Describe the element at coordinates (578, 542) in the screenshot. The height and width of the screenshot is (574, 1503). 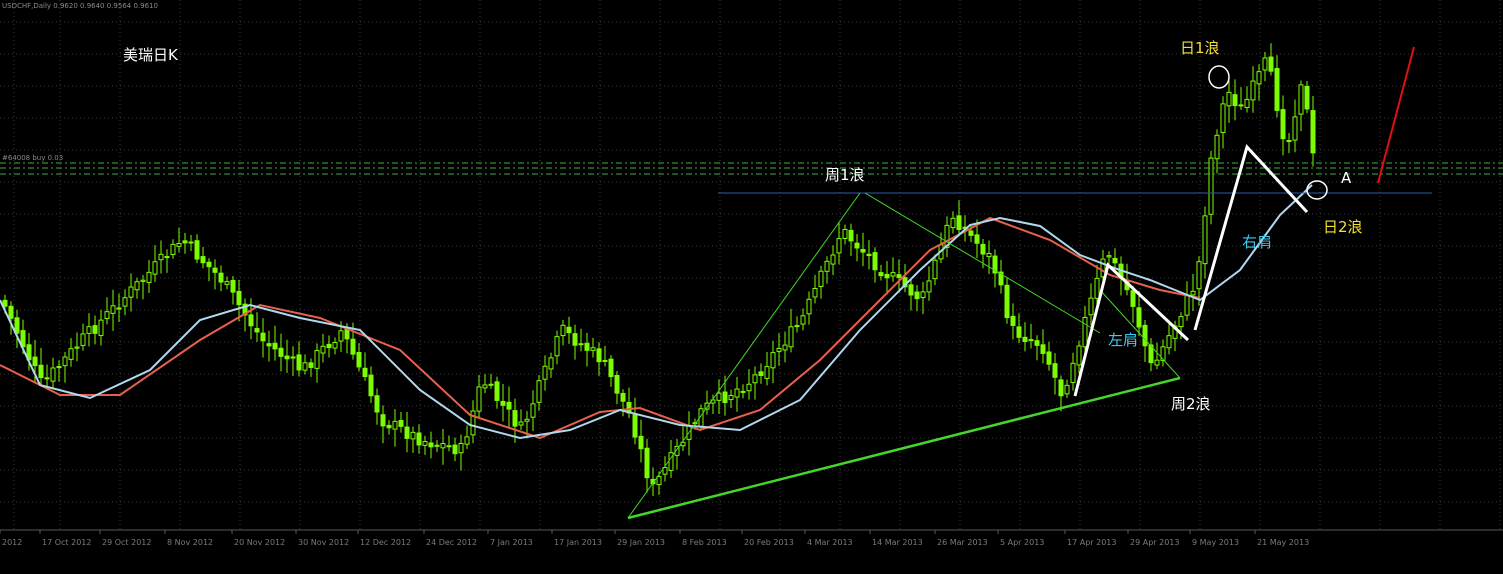
I see `x-tick-label: 17 Jan 2013` at that location.